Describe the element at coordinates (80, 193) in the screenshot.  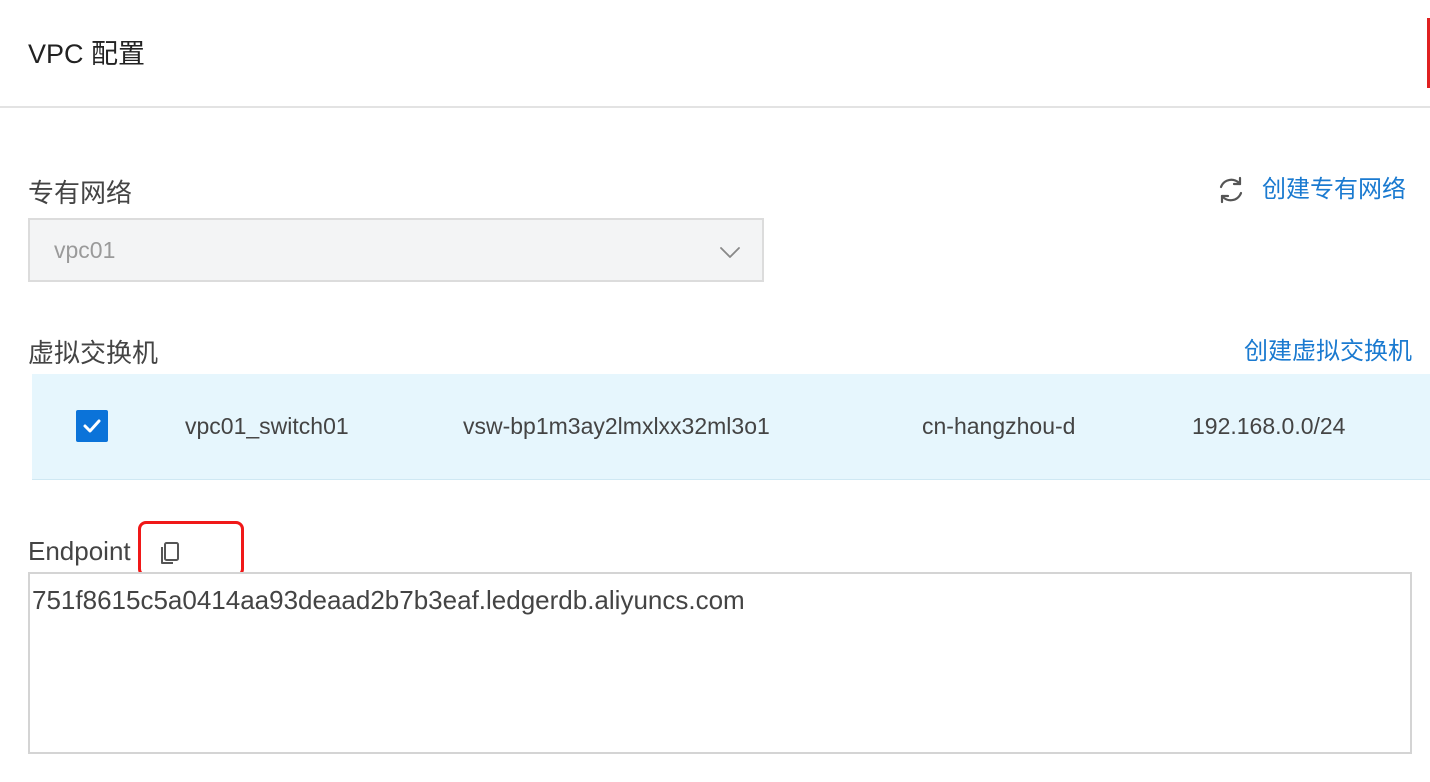
I see `vpc-label: 专有网络` at that location.